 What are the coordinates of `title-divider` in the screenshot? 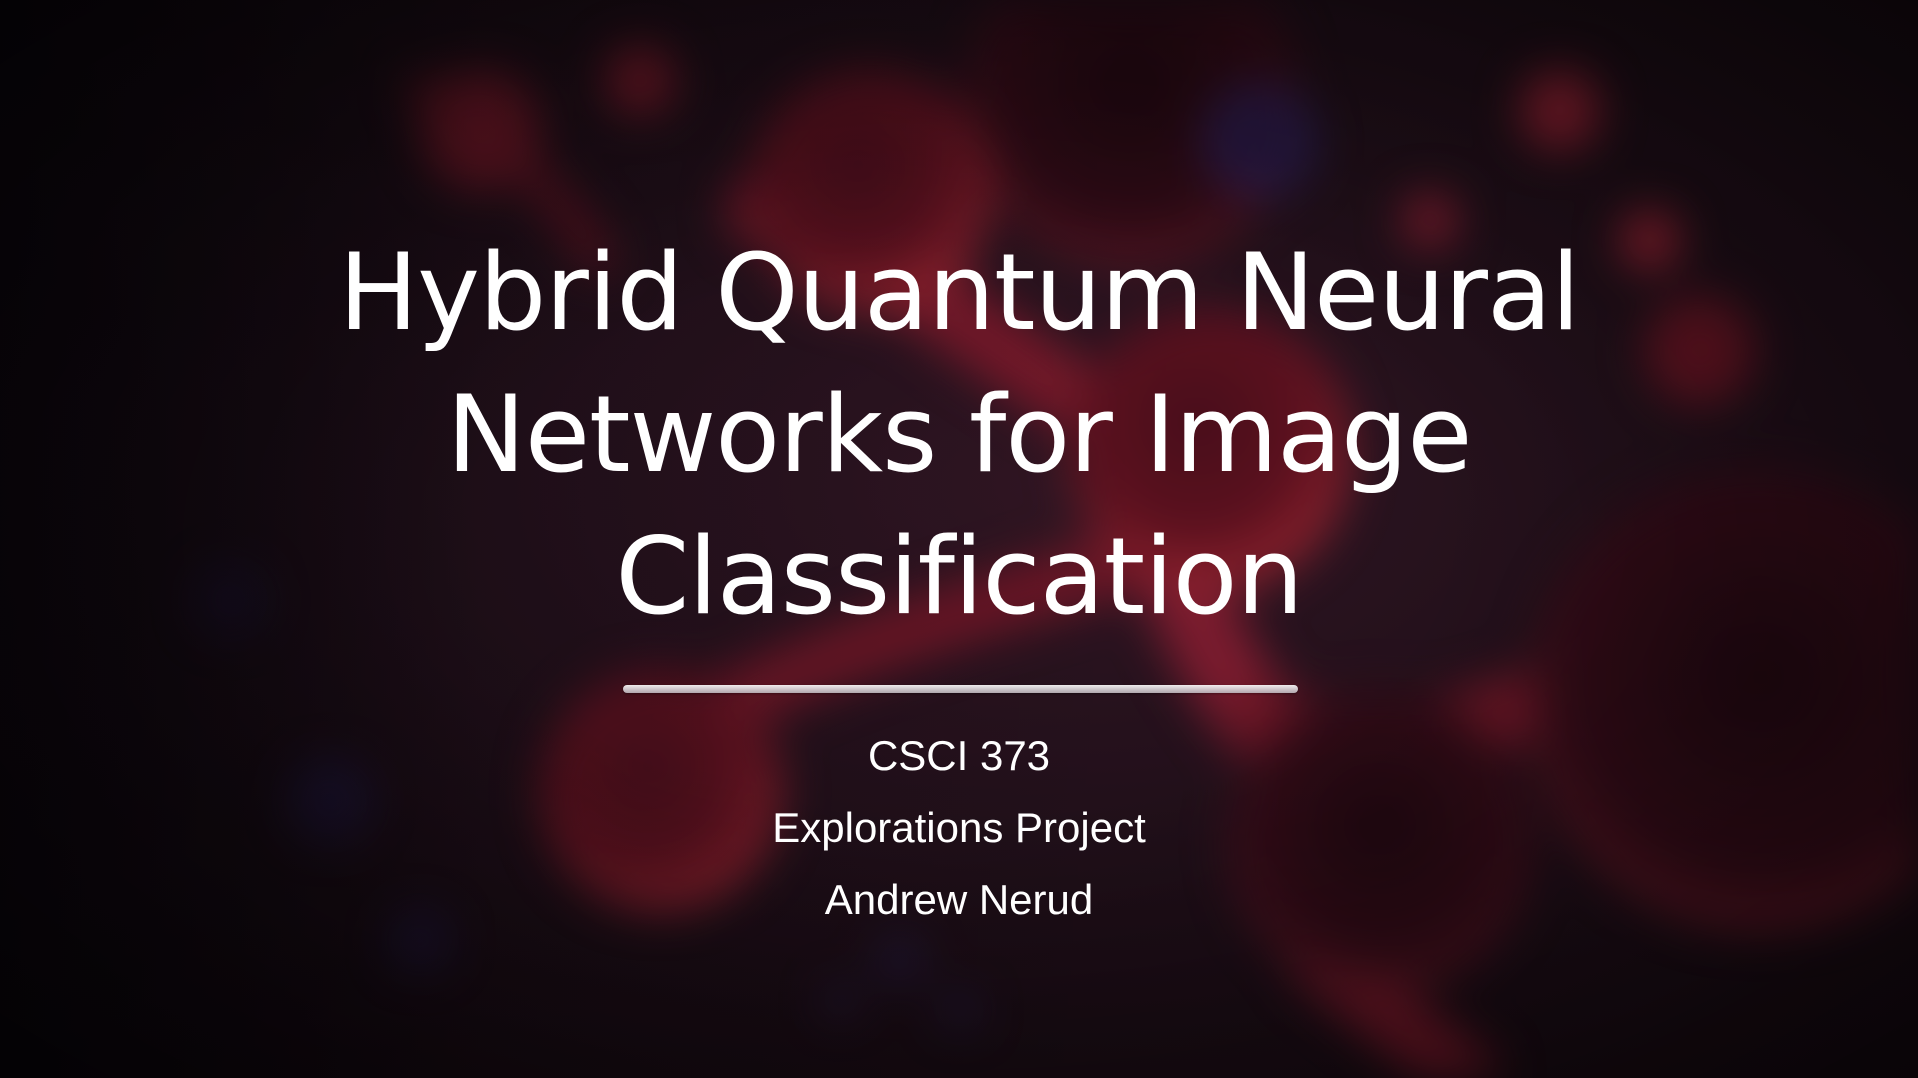 It's located at (960, 689).